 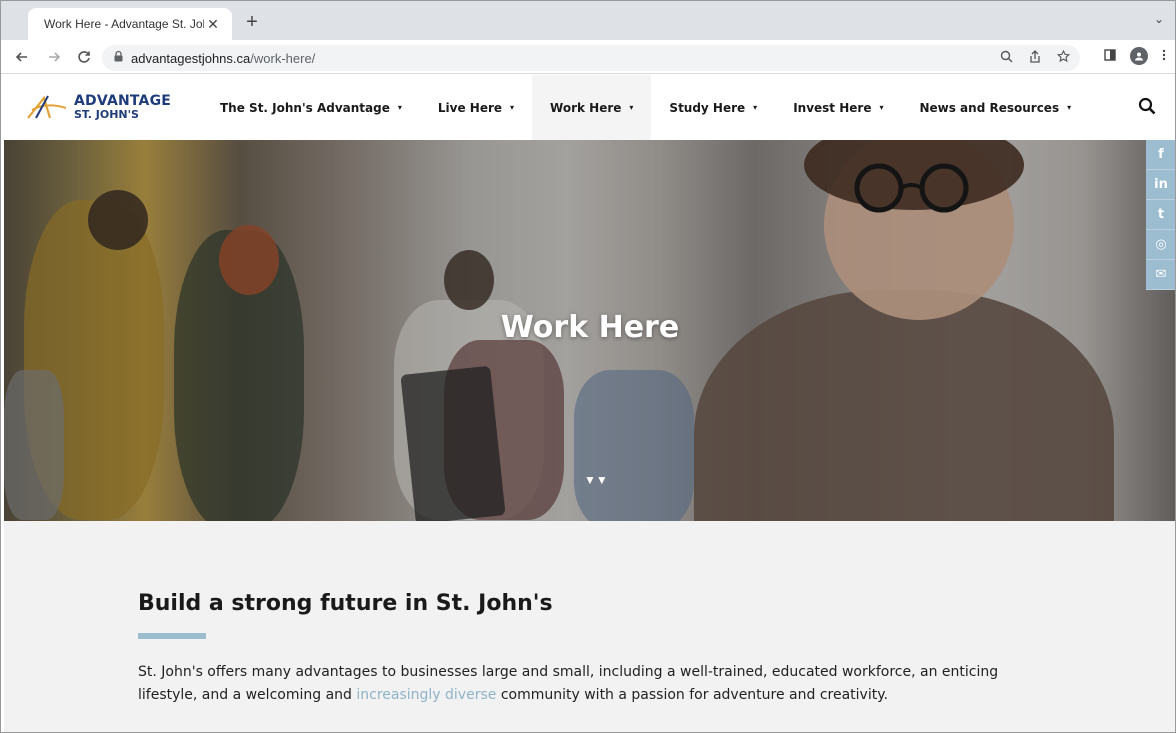 I want to click on instagram-icon: ◎, so click(x=1161, y=245).